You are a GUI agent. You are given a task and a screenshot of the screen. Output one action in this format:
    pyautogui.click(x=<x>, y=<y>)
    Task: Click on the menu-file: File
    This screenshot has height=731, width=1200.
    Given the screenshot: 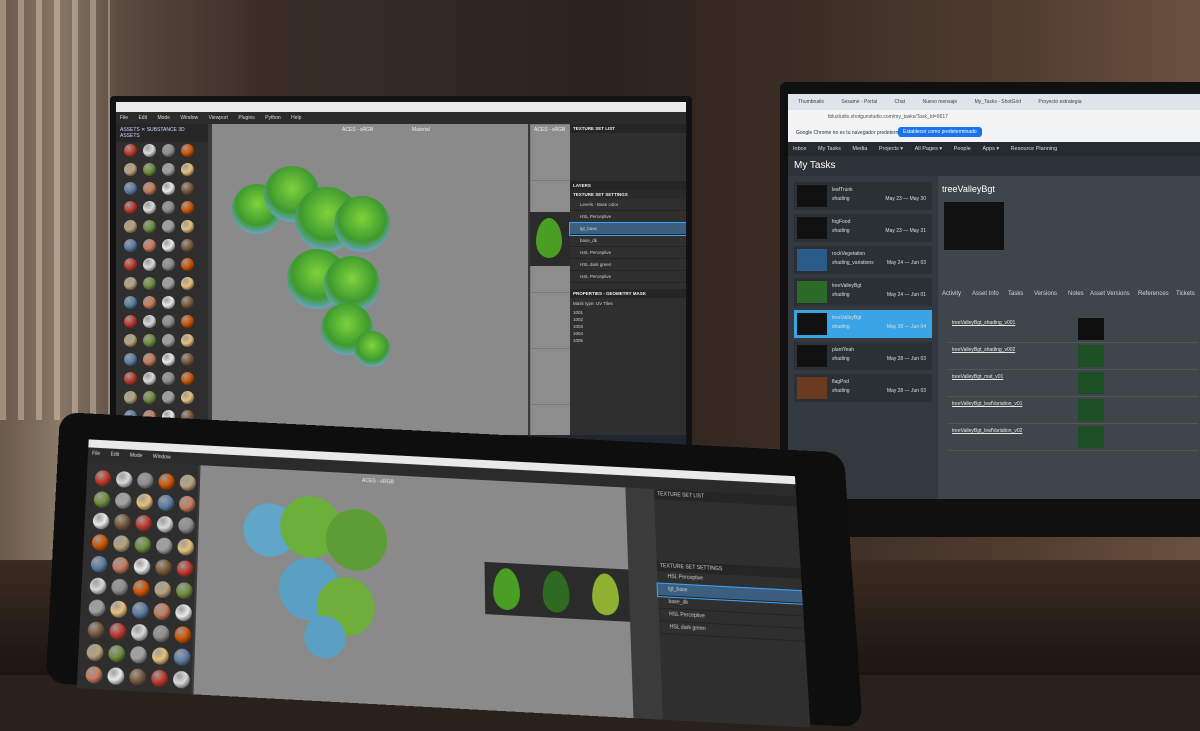 What is the action you would take?
    pyautogui.click(x=96, y=454)
    